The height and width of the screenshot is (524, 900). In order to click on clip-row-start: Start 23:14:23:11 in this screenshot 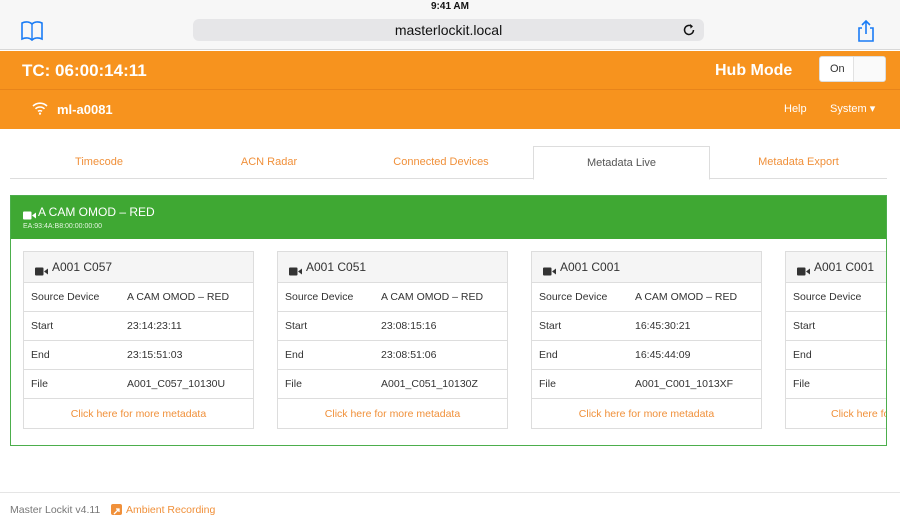, I will do `click(138, 326)`.